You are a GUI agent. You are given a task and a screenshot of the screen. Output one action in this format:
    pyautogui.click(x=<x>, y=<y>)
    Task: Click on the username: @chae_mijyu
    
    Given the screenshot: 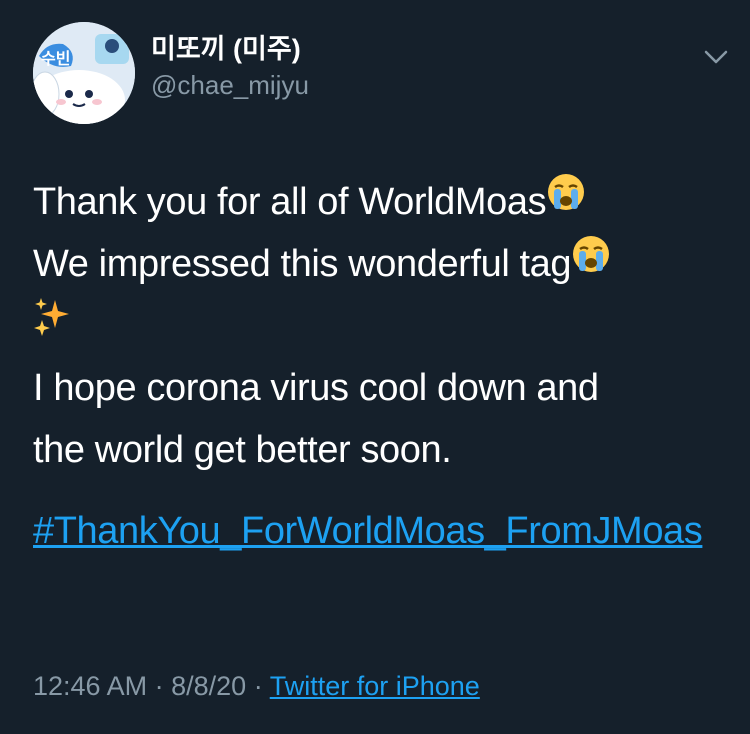 What is the action you would take?
    pyautogui.click(x=230, y=85)
    